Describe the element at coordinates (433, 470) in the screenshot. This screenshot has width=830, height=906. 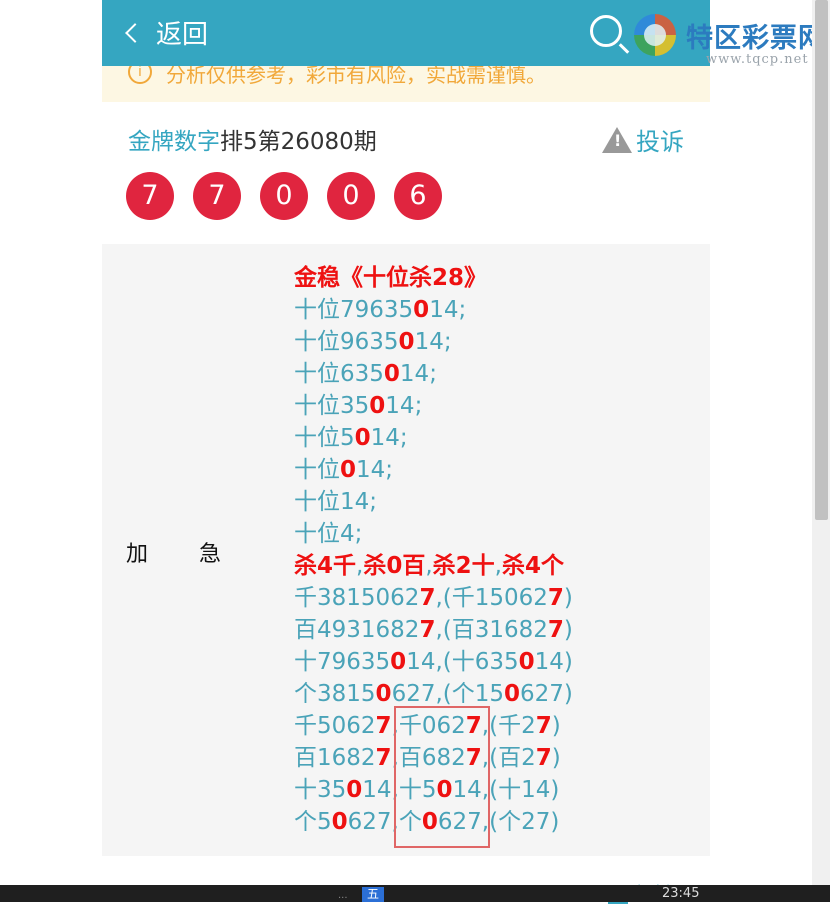
I see `analysis-line: 十位014;` at that location.